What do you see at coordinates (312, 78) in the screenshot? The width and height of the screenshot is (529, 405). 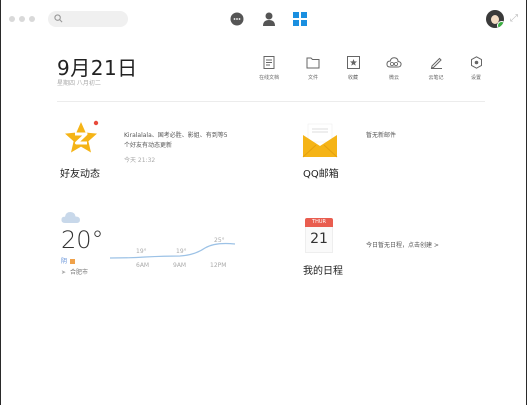 I see `tool-label: 文件` at bounding box center [312, 78].